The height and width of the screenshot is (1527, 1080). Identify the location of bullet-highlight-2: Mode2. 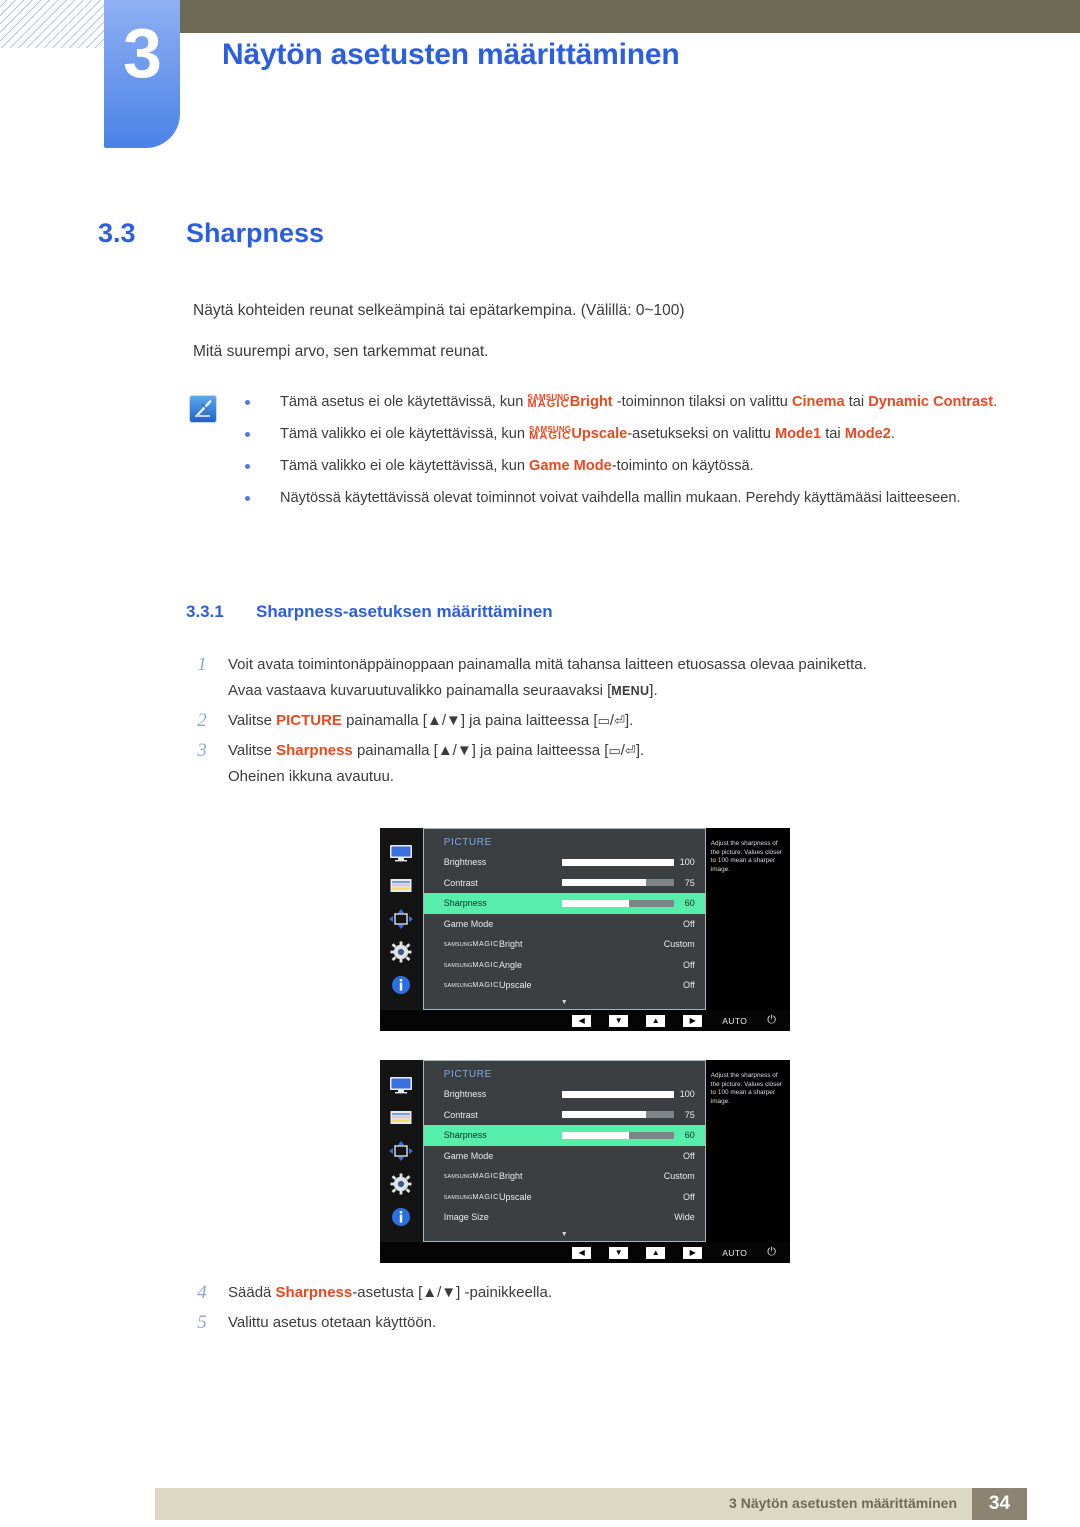
(867, 434).